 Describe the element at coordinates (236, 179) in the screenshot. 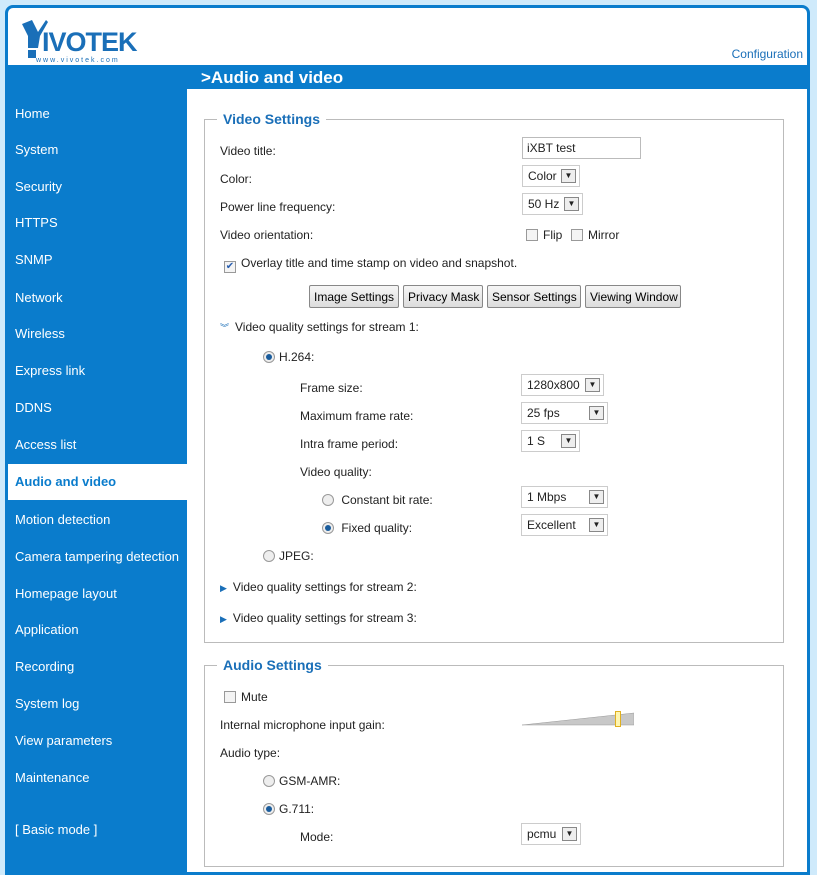

I see `color-label: Color:` at that location.